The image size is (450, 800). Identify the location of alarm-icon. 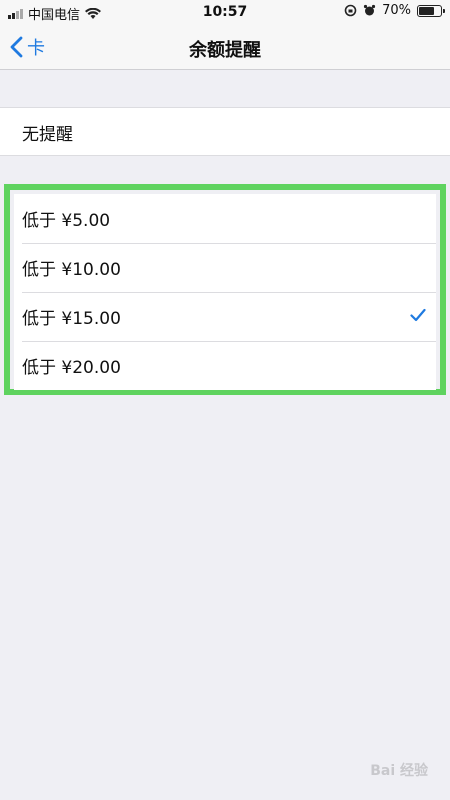
(369, 10).